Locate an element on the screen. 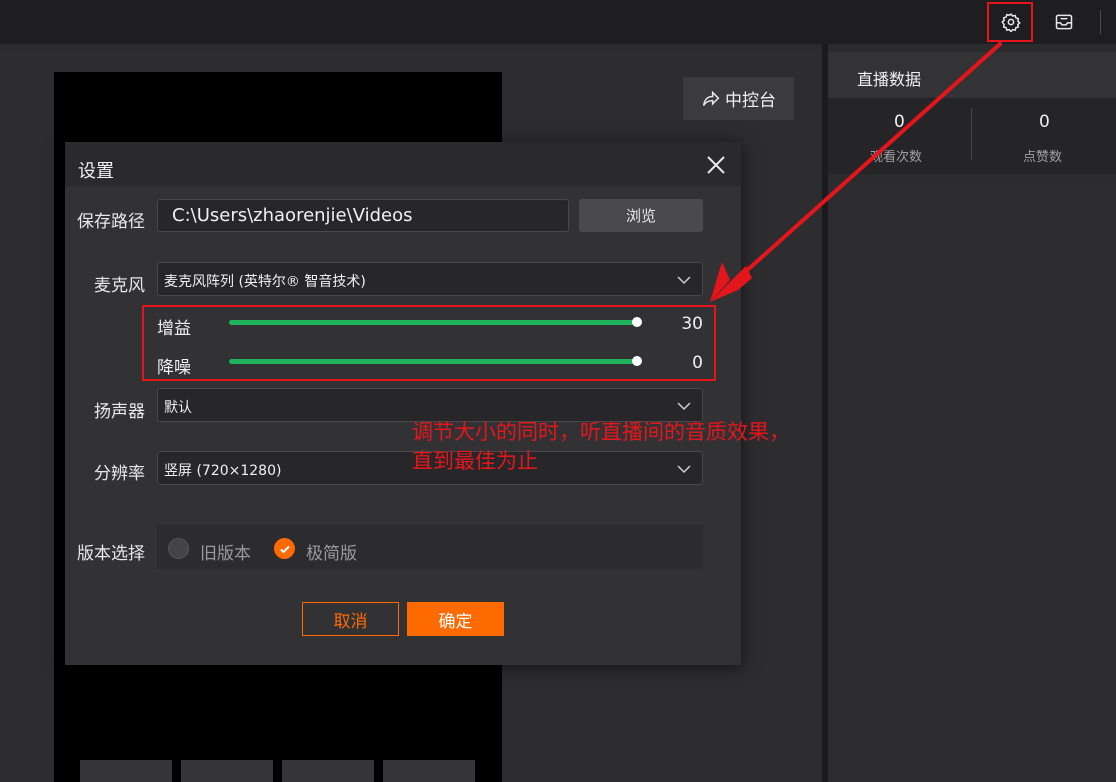 This screenshot has width=1116, height=782. resolution-label: 分辨率 is located at coordinates (119, 474).